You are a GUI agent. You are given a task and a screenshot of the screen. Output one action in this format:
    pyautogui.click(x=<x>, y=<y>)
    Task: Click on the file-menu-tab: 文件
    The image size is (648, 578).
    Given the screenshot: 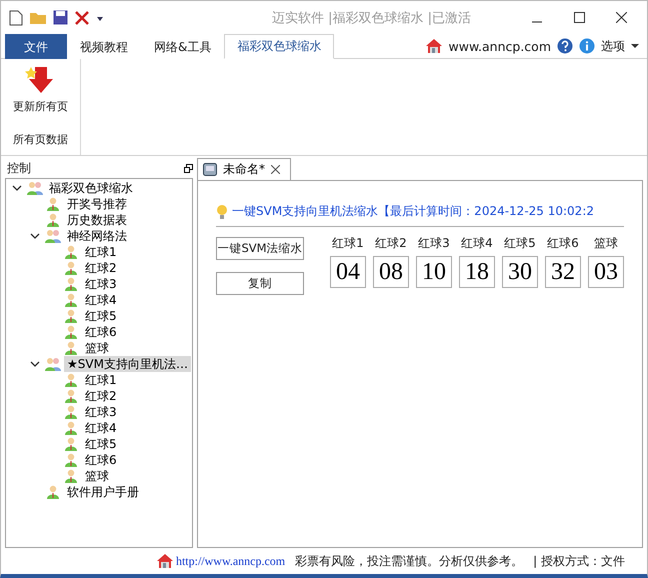 What is the action you would take?
    pyautogui.click(x=36, y=46)
    